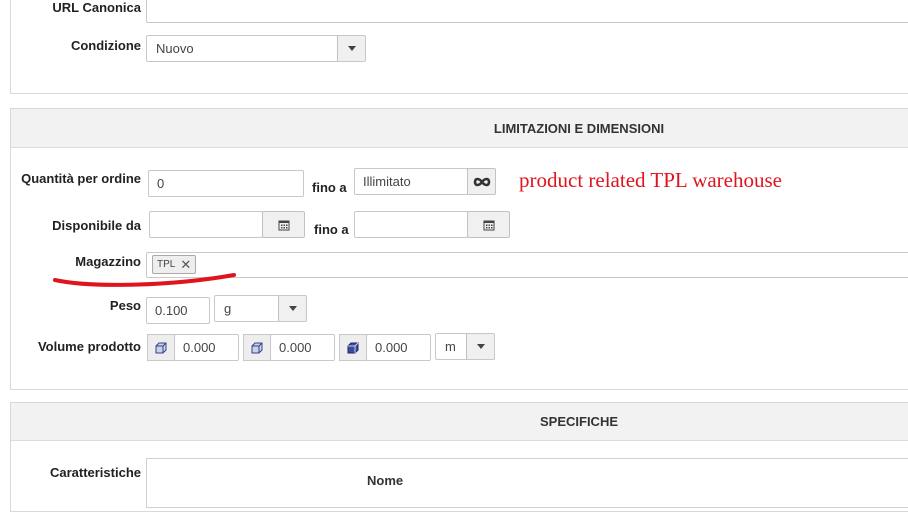 Image resolution: width=908 pixels, height=512 pixels. Describe the element at coordinates (527, 11) in the screenshot. I see `url-canonical-input` at that location.